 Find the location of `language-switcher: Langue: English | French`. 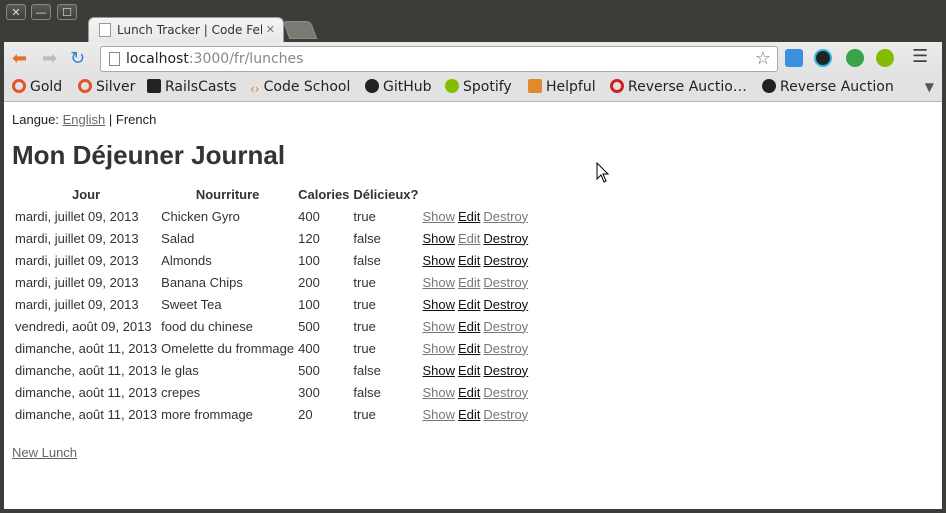

language-switcher: Langue: English | French is located at coordinates (84, 119).